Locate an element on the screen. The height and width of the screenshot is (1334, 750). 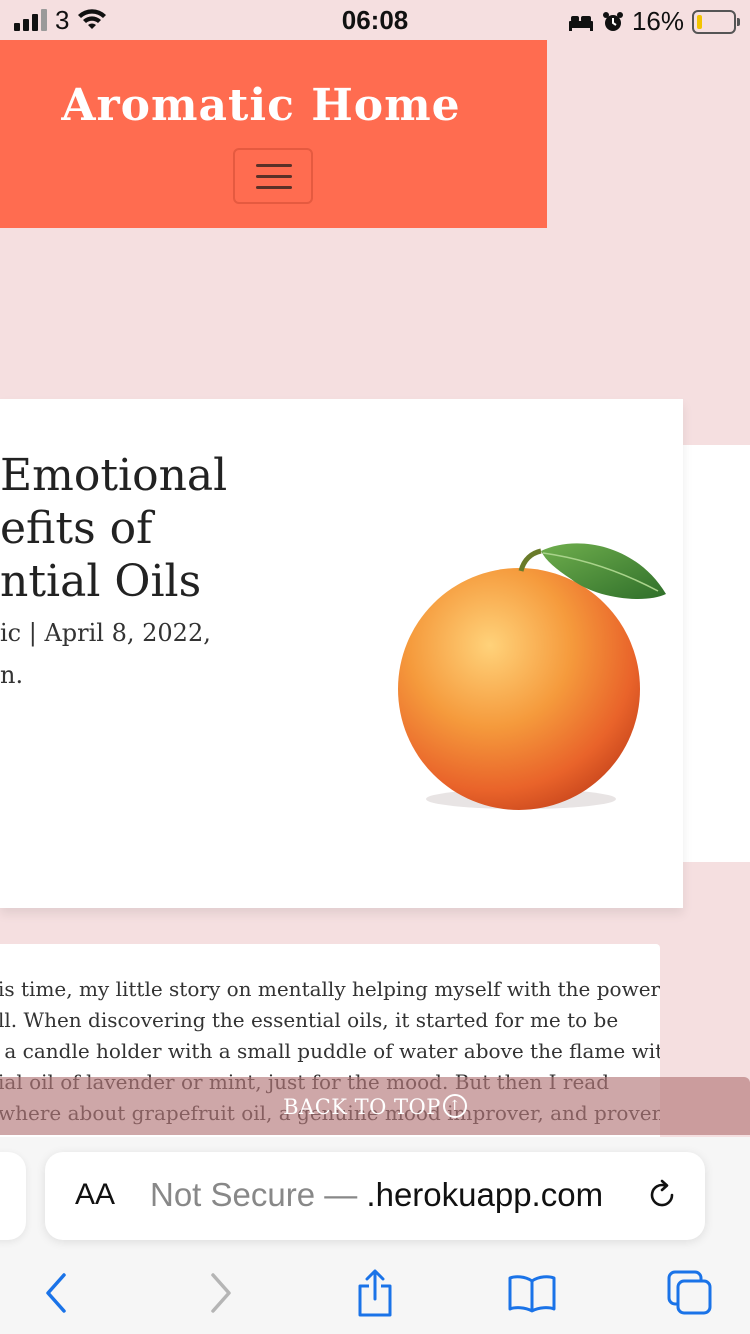
forward-icon is located at coordinates (221, 1293).